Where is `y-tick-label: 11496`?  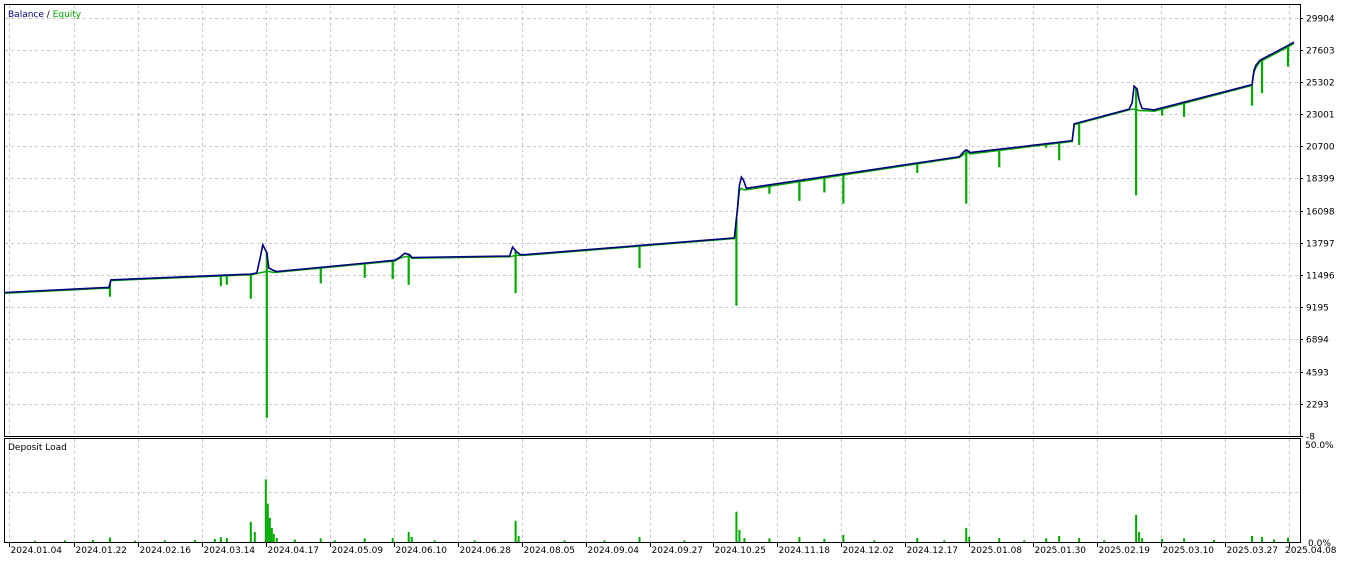
y-tick-label: 11496 is located at coordinates (1320, 277).